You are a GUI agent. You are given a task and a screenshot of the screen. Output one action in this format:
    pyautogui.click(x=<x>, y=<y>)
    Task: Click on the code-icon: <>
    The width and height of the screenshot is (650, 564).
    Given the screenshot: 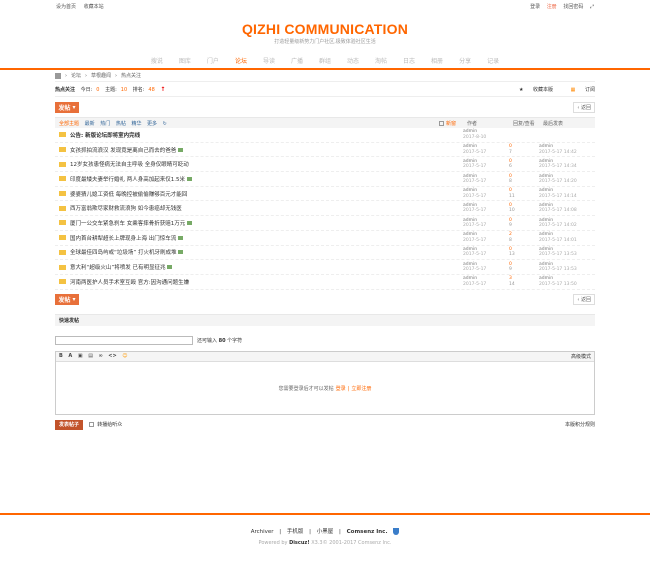 What is the action you would take?
    pyautogui.click(x=112, y=356)
    